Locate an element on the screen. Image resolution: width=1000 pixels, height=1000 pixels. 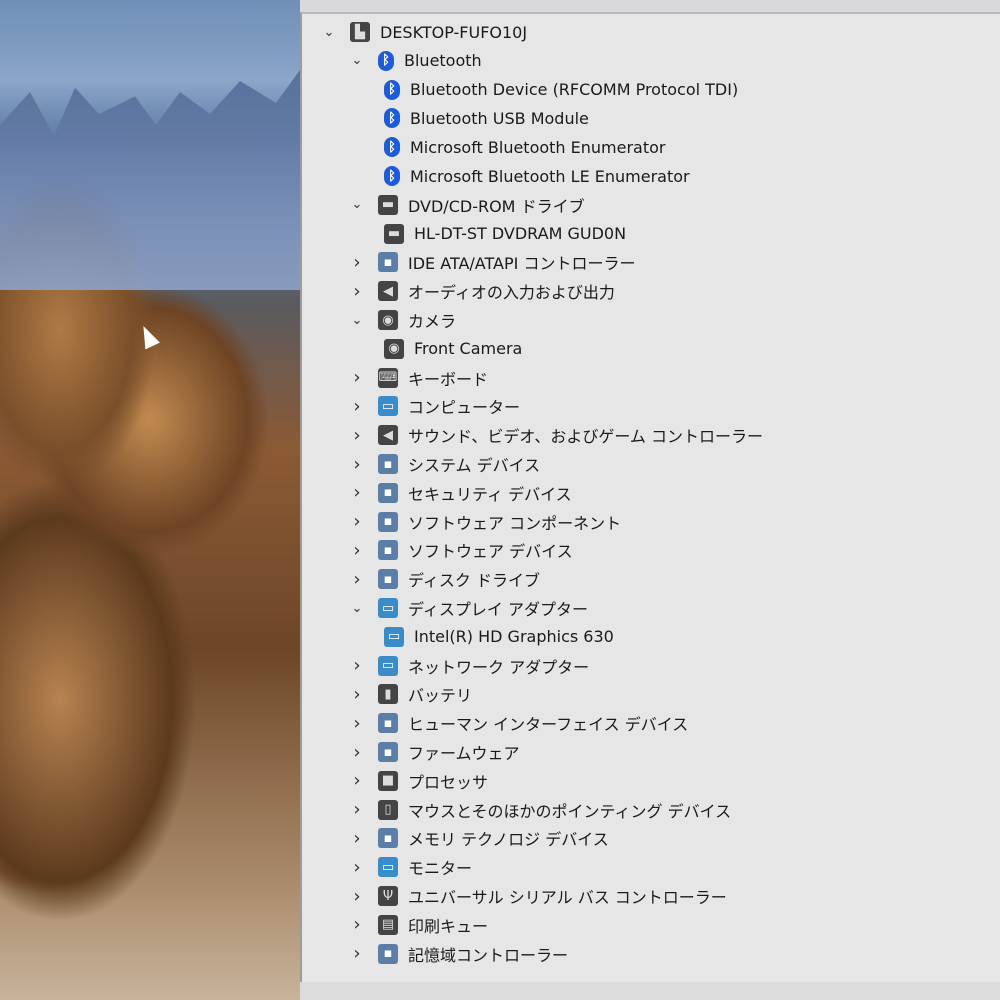
computer-icon: ▙ is located at coordinates (360, 32).